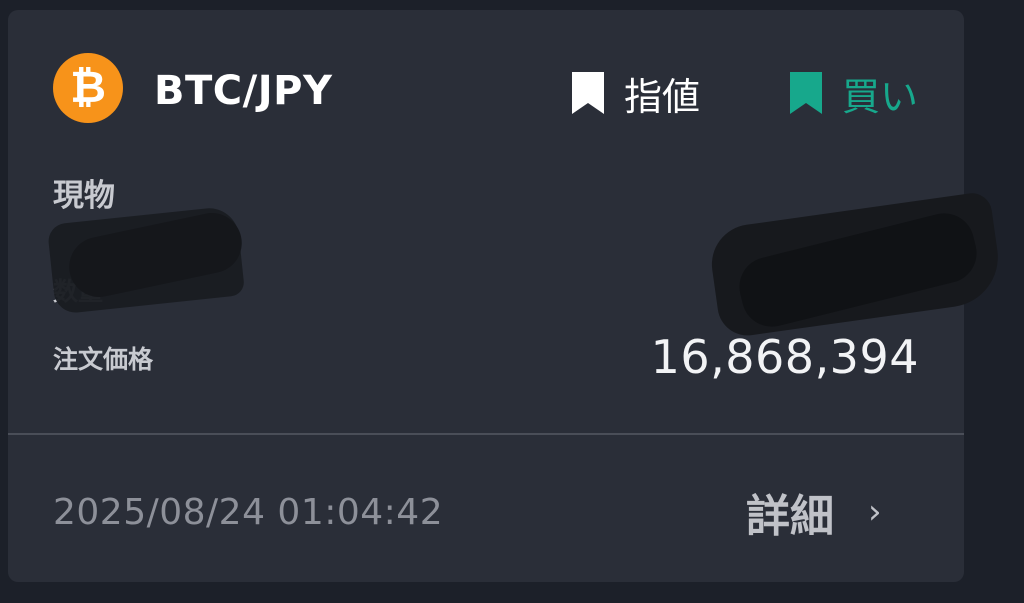  I want to click on trading-pair: BTC/JPY, so click(243, 91).